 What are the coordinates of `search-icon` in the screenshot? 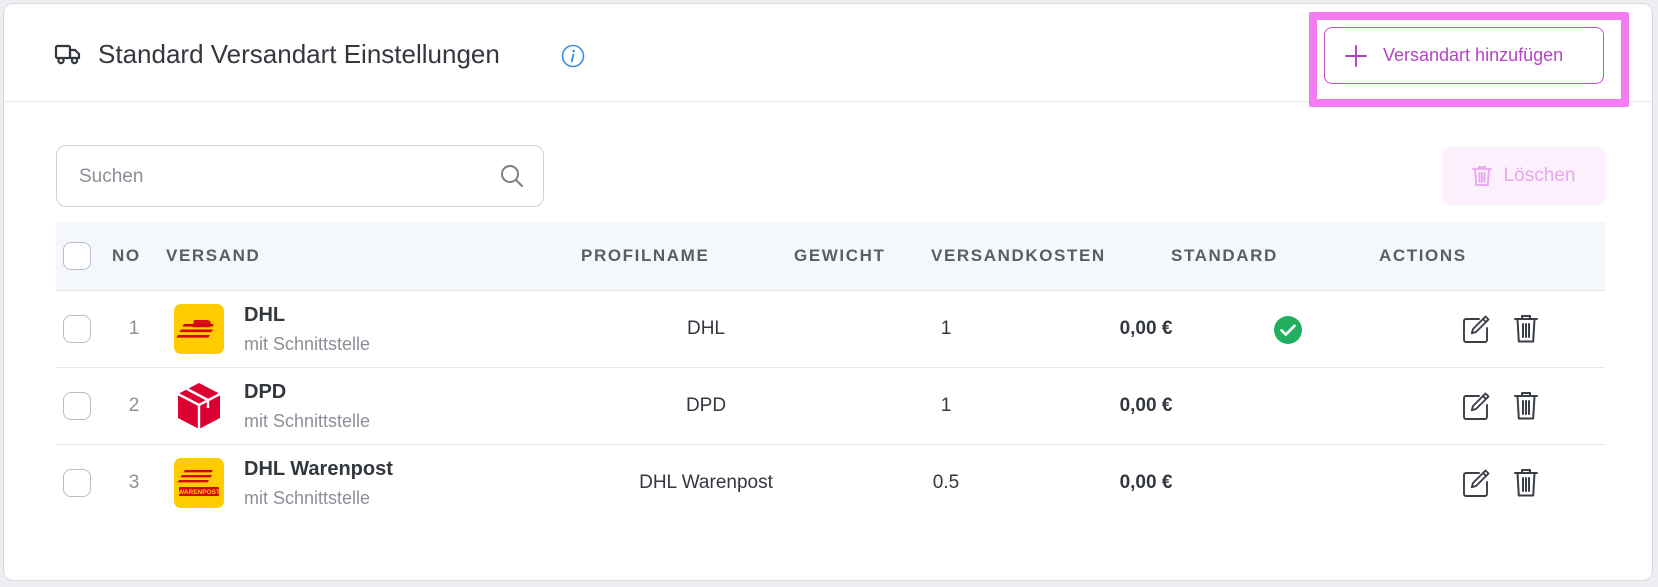 It's located at (512, 176).